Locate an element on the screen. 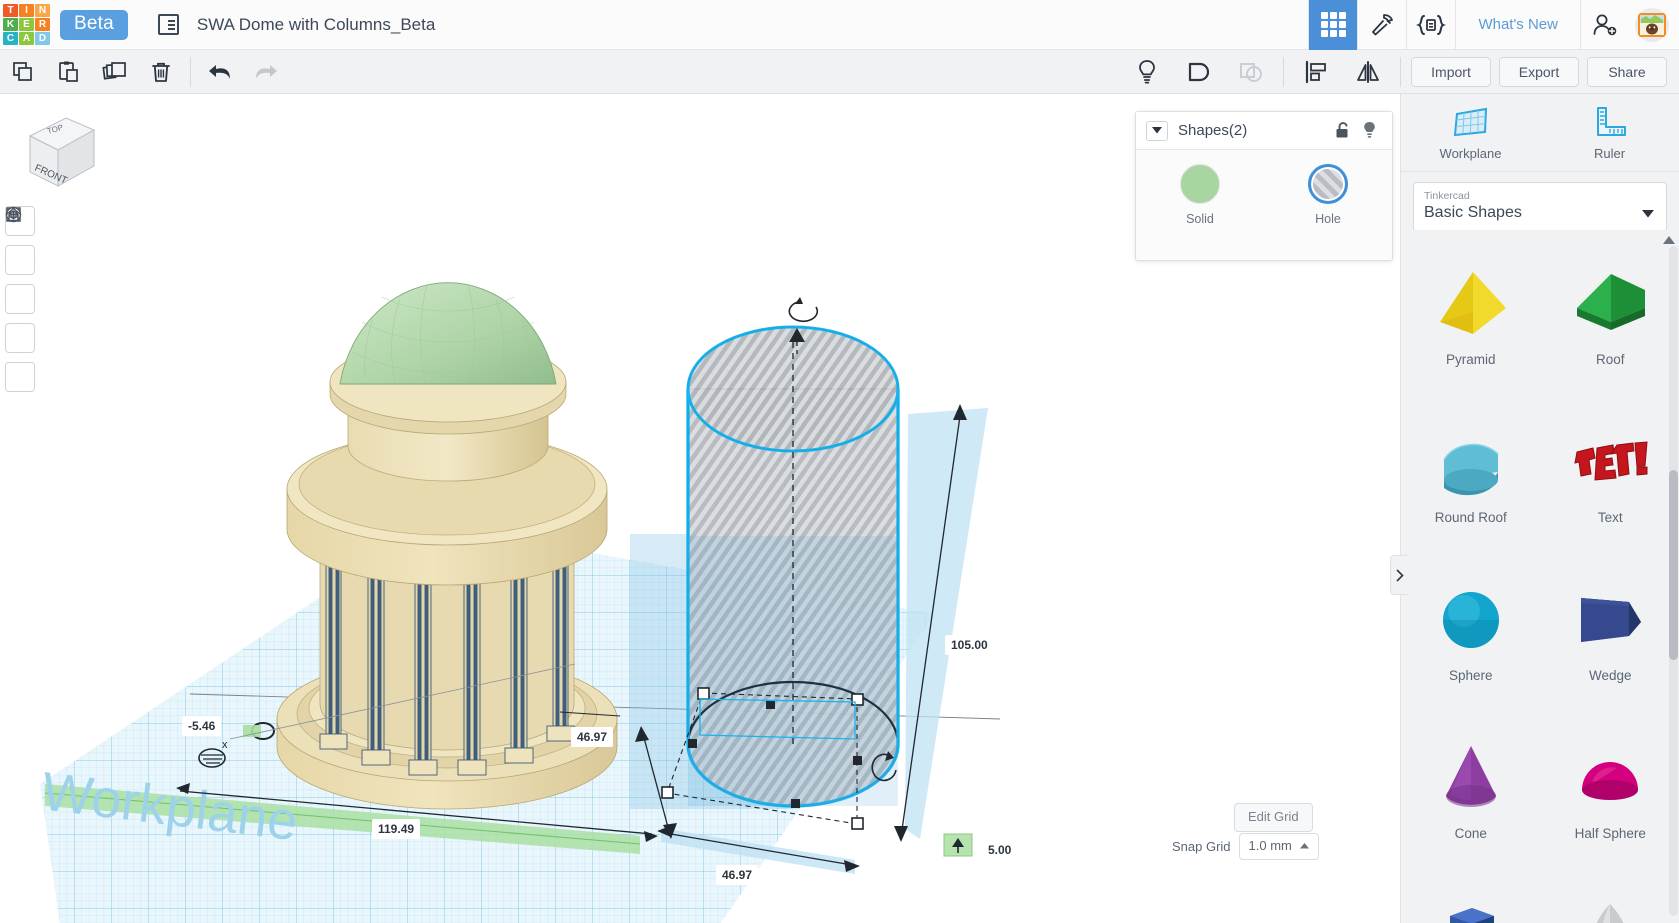  solid-swatch-option: Solid is located at coordinates (1200, 195).